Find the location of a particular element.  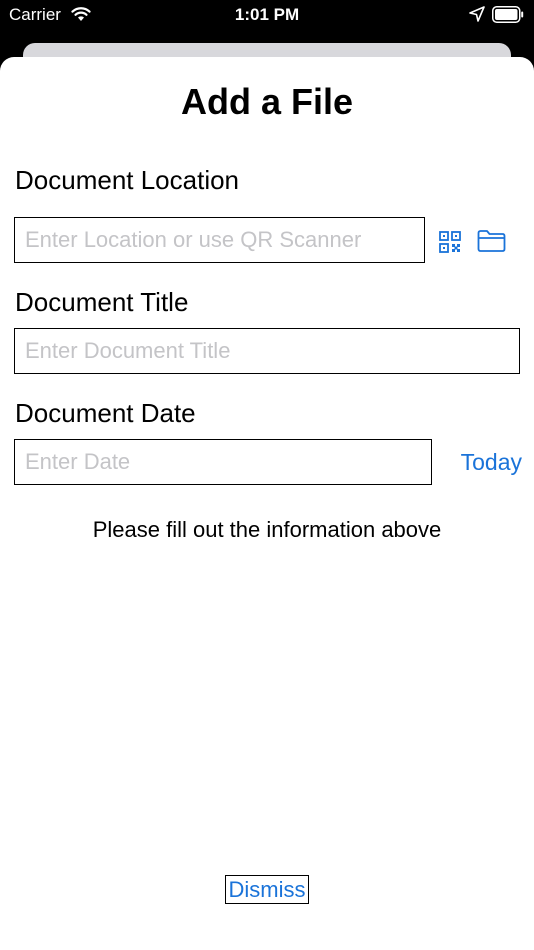

status-time: 1:01 PM is located at coordinates (267, 14).